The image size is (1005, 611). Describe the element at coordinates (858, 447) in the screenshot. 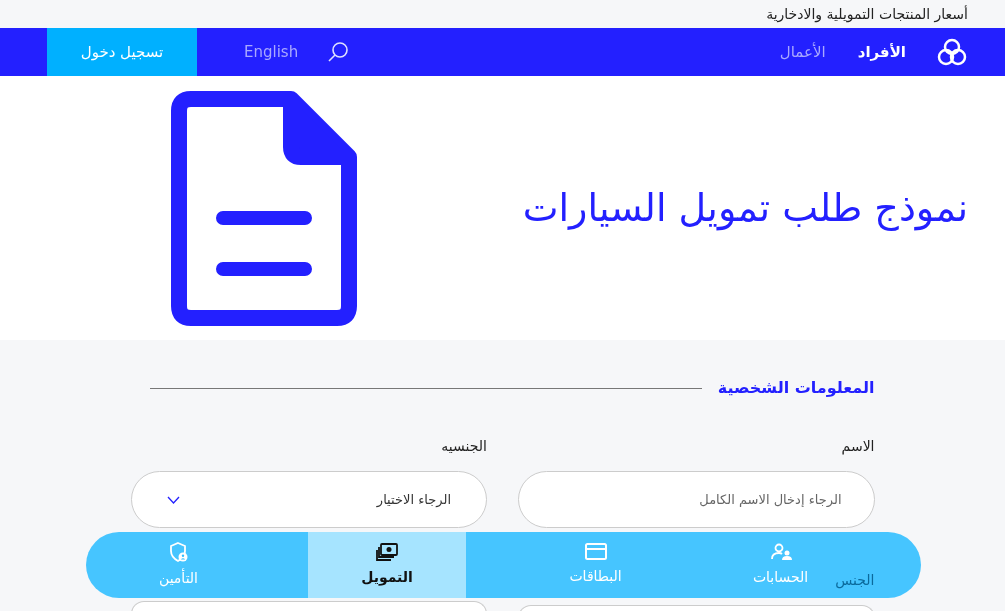

I see `field-label: الاسم` at that location.